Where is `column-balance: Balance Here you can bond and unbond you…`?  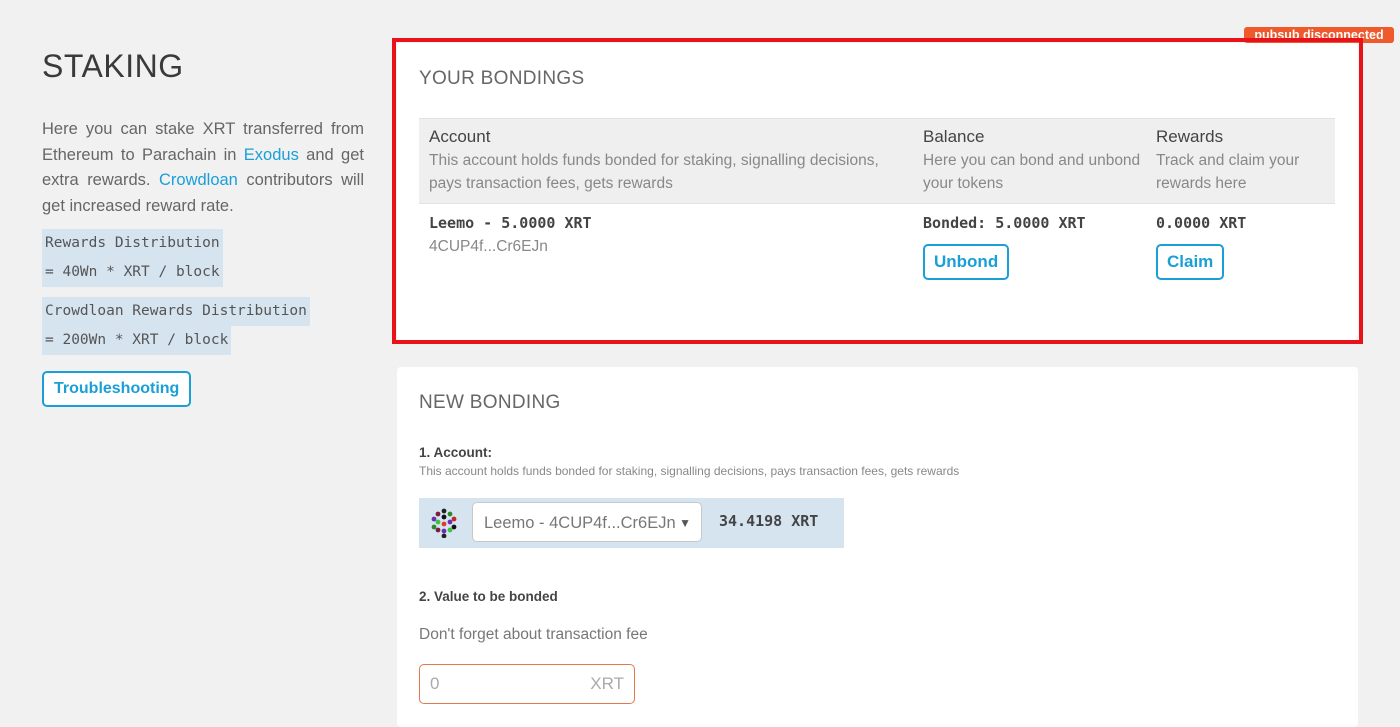 column-balance: Balance Here you can bond and unbond you… is located at coordinates (1032, 159).